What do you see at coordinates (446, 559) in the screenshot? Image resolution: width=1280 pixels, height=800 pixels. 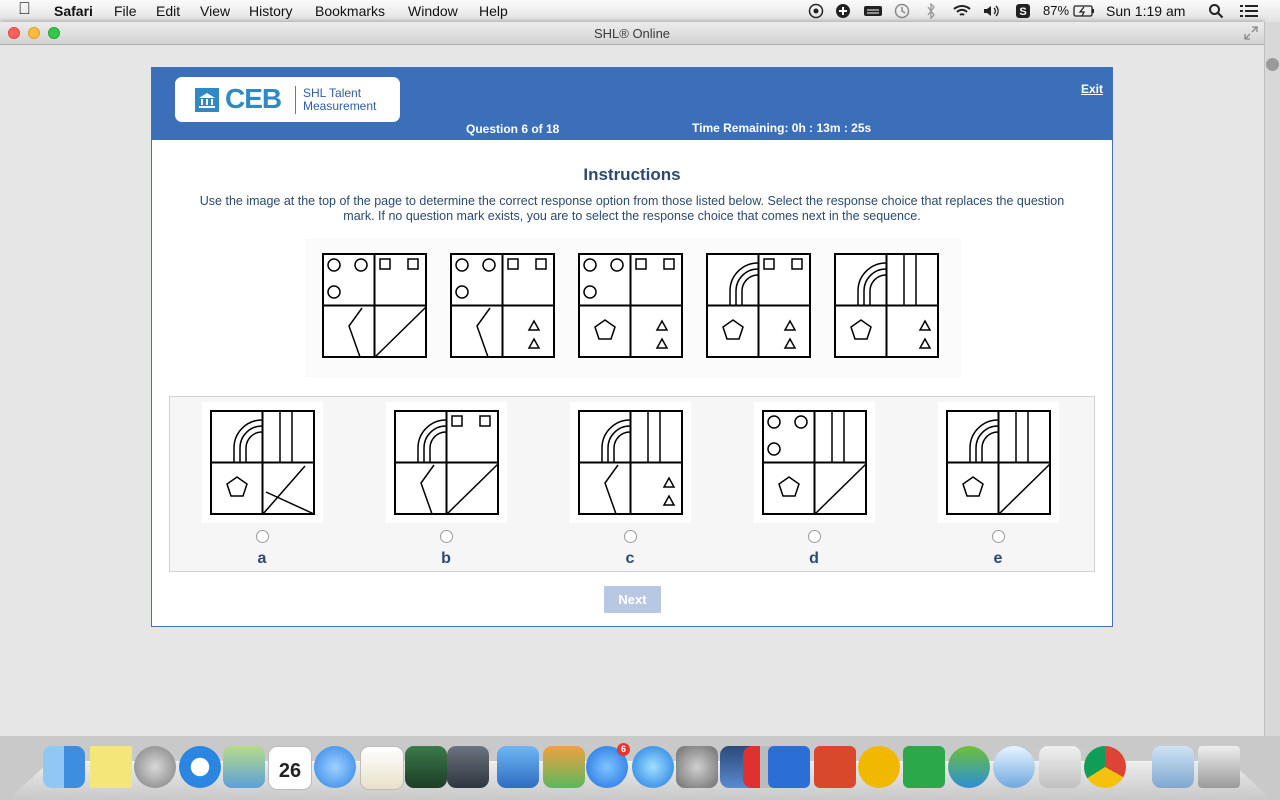 I see `option-b-label: b` at bounding box center [446, 559].